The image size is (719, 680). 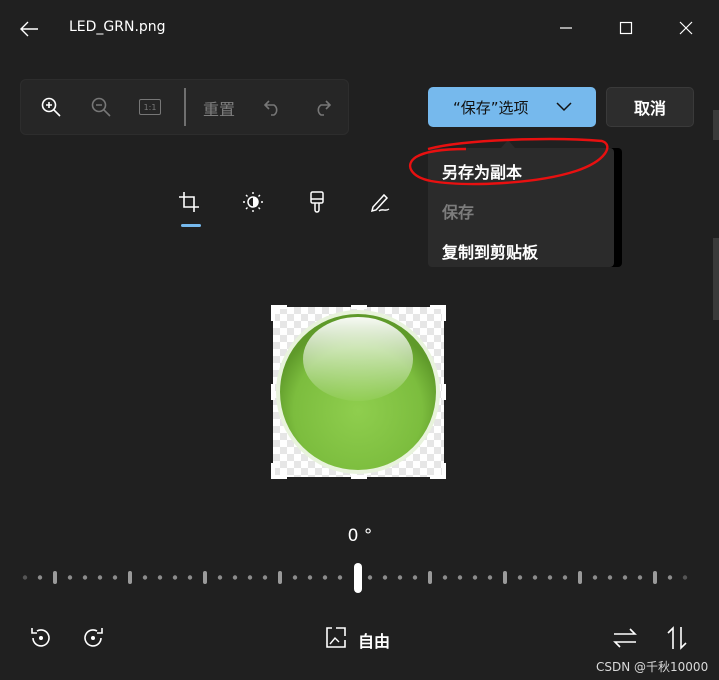 I want to click on redo-icon, so click(x=324, y=108).